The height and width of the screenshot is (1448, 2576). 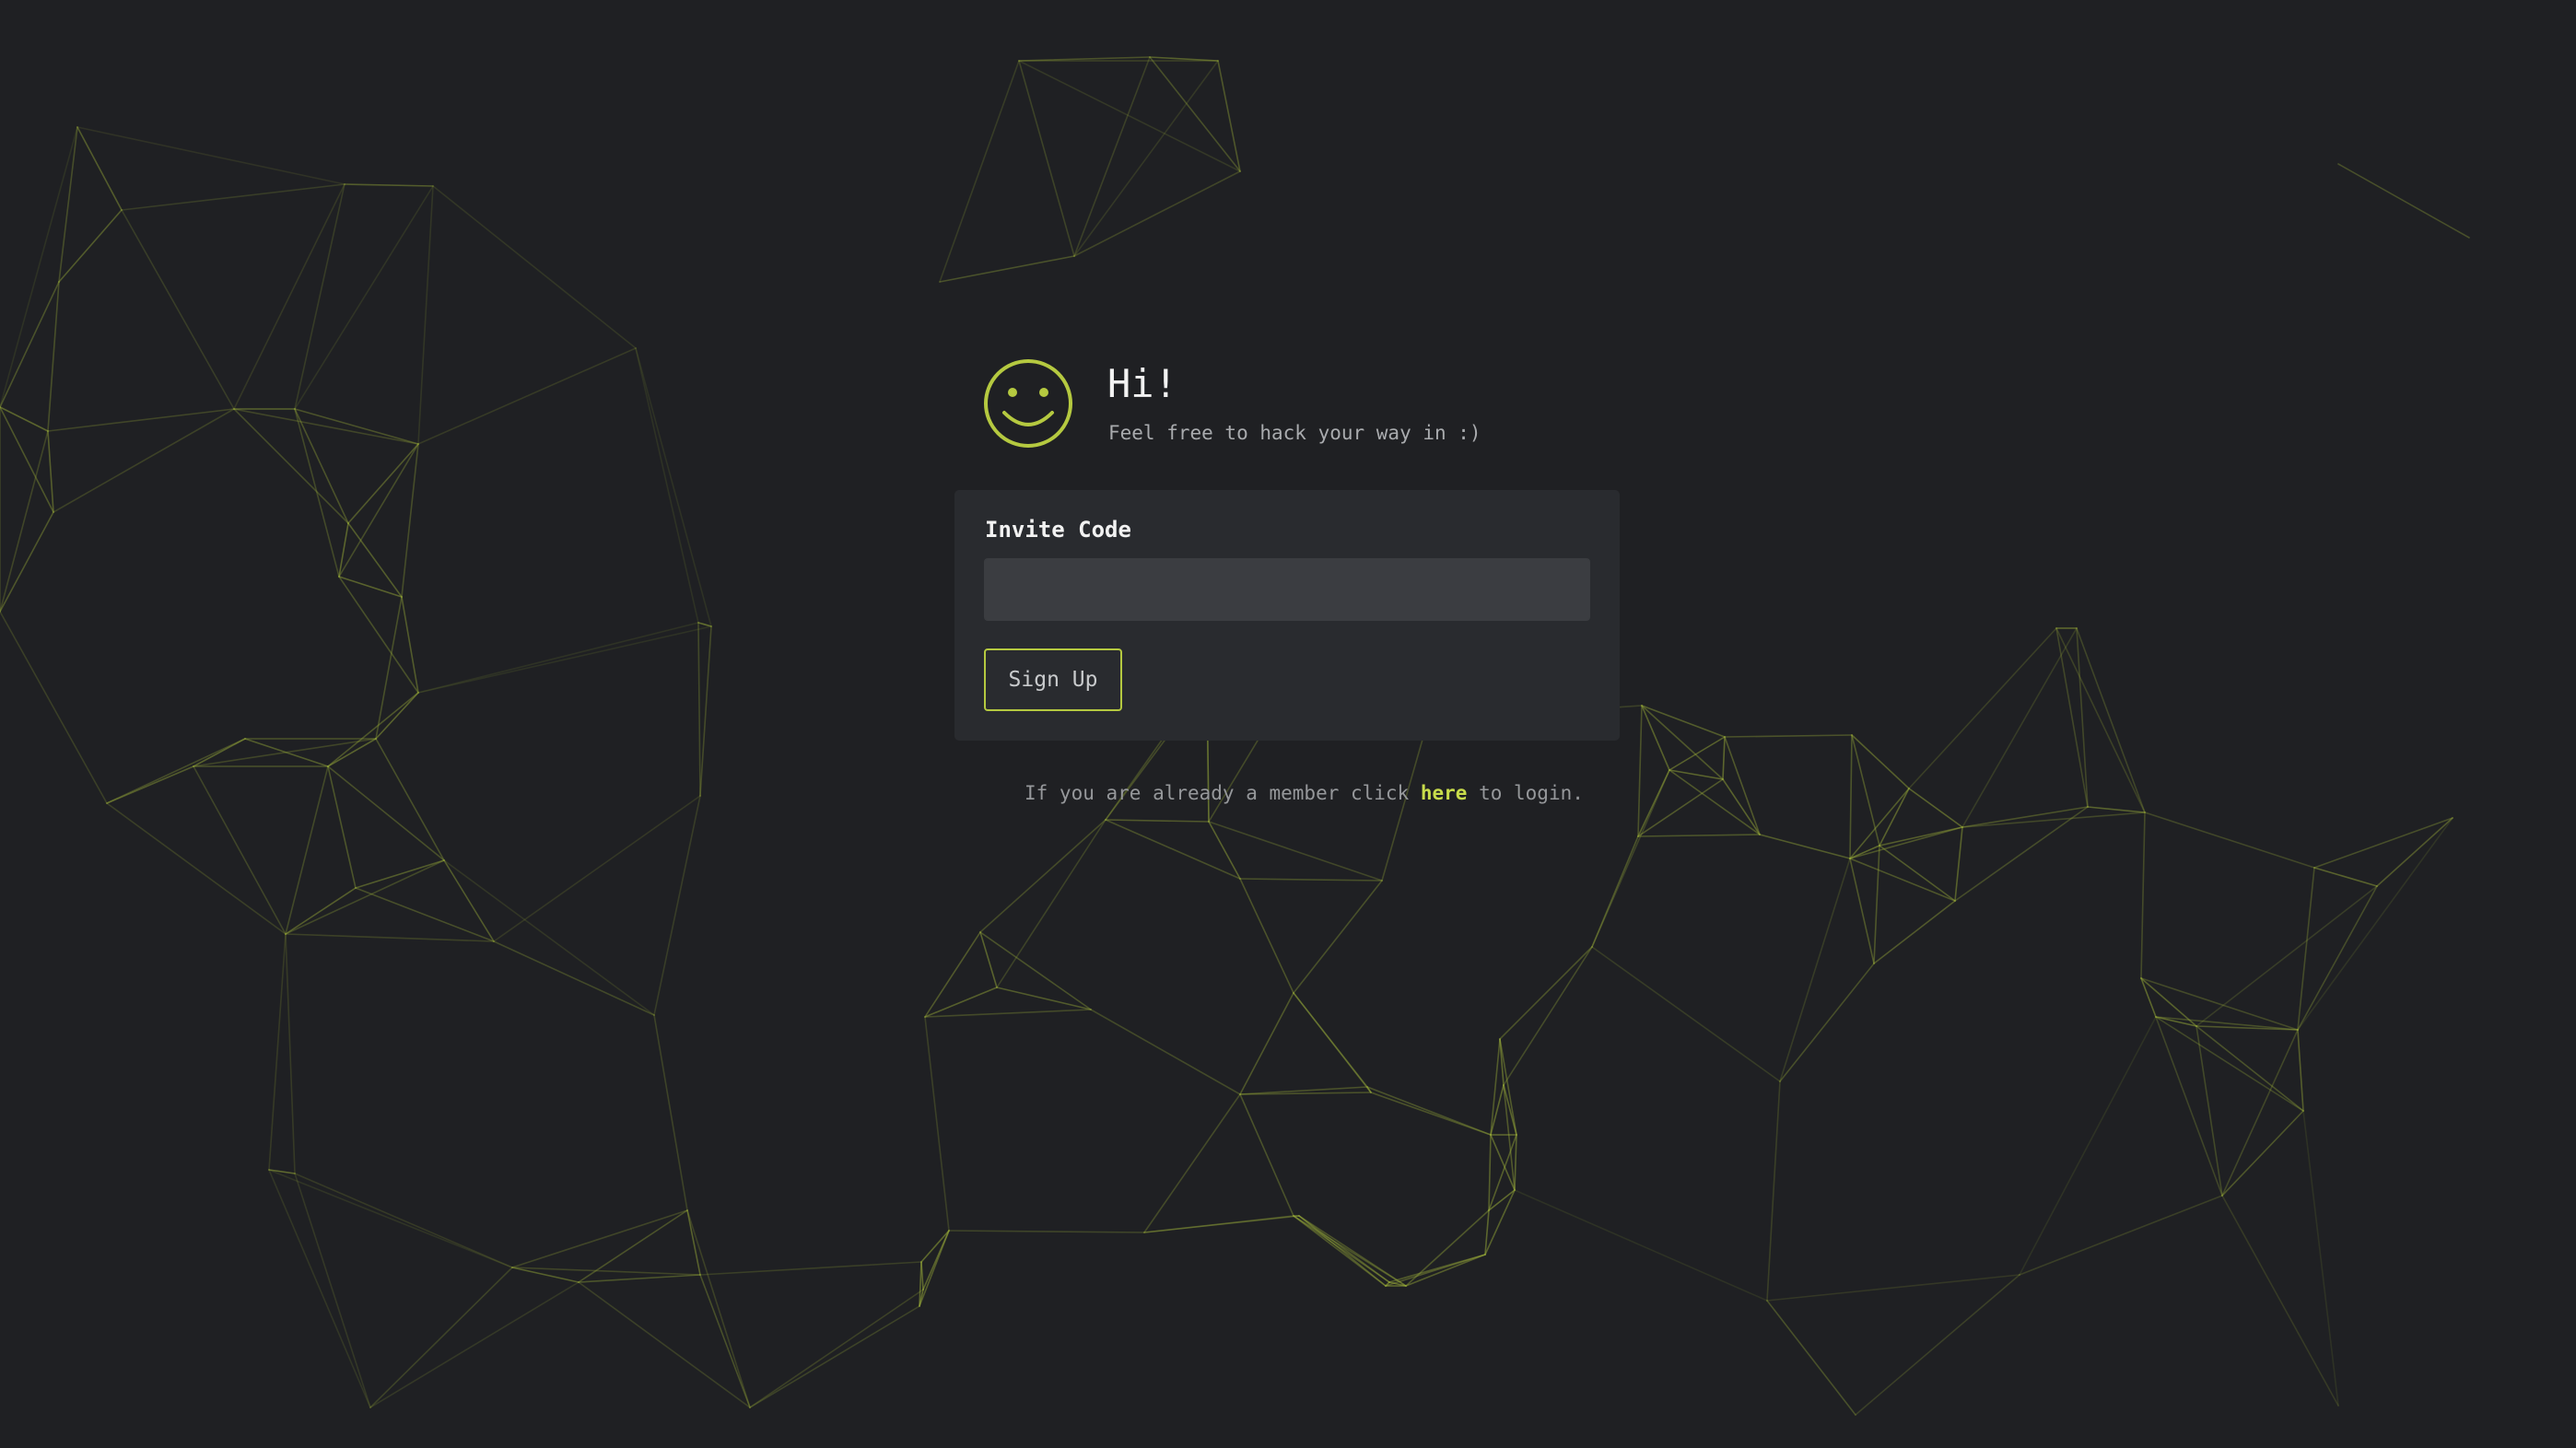 I want to click on login-link: here, so click(x=1444, y=793).